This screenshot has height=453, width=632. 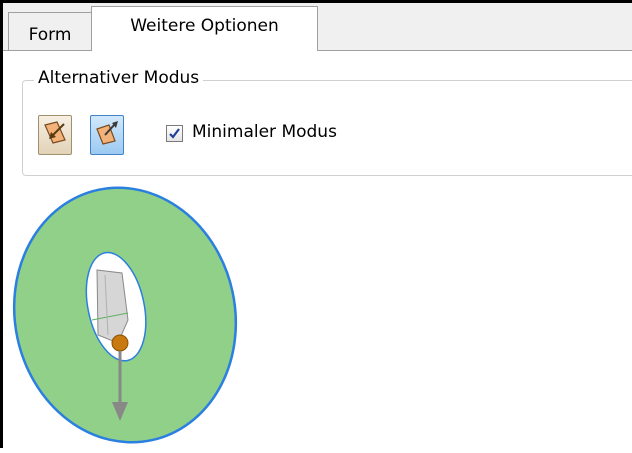 What do you see at coordinates (264, 132) in the screenshot?
I see `minimal-mode-label: Minimaler Modus` at bounding box center [264, 132].